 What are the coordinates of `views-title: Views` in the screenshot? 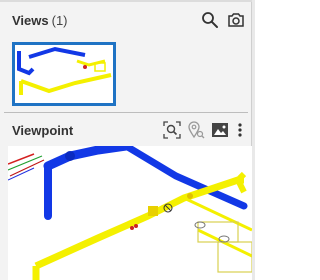 It's located at (30, 20).